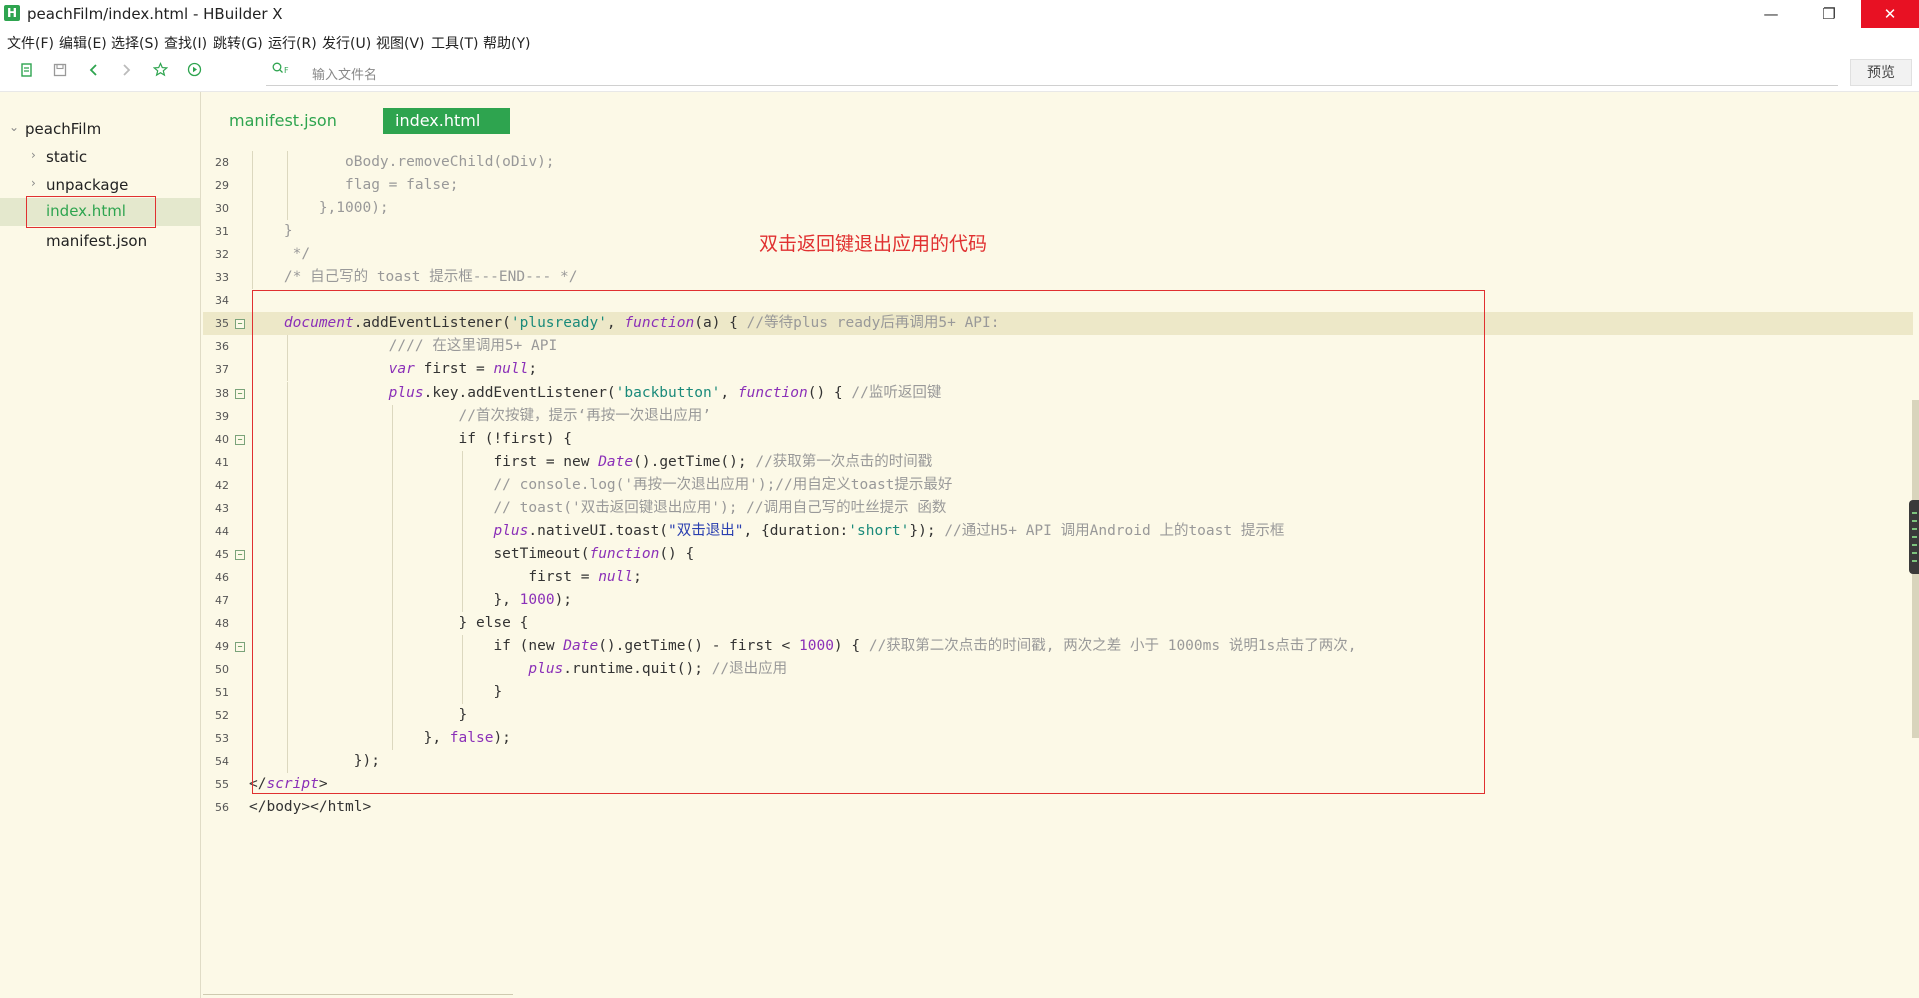 The width and height of the screenshot is (1919, 998). Describe the element at coordinates (60, 72) in the screenshot. I see `save-icon` at that location.